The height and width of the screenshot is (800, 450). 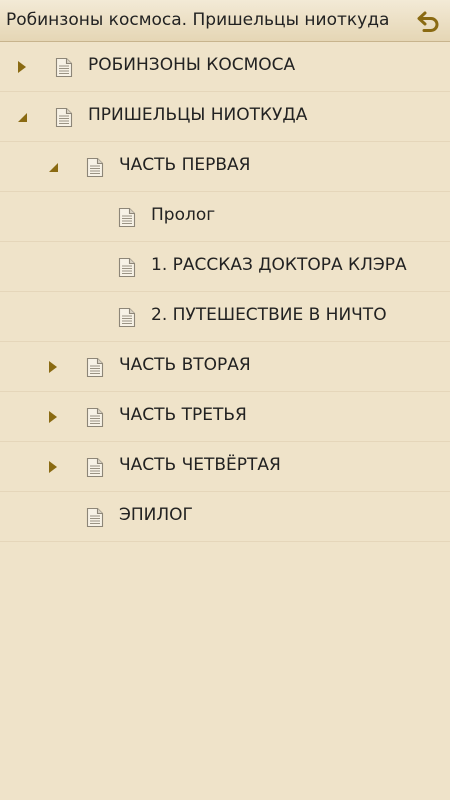 I want to click on toc-item: 2. ПУТЕШЕСТВИЕ В НИЧТО, so click(x=225, y=317).